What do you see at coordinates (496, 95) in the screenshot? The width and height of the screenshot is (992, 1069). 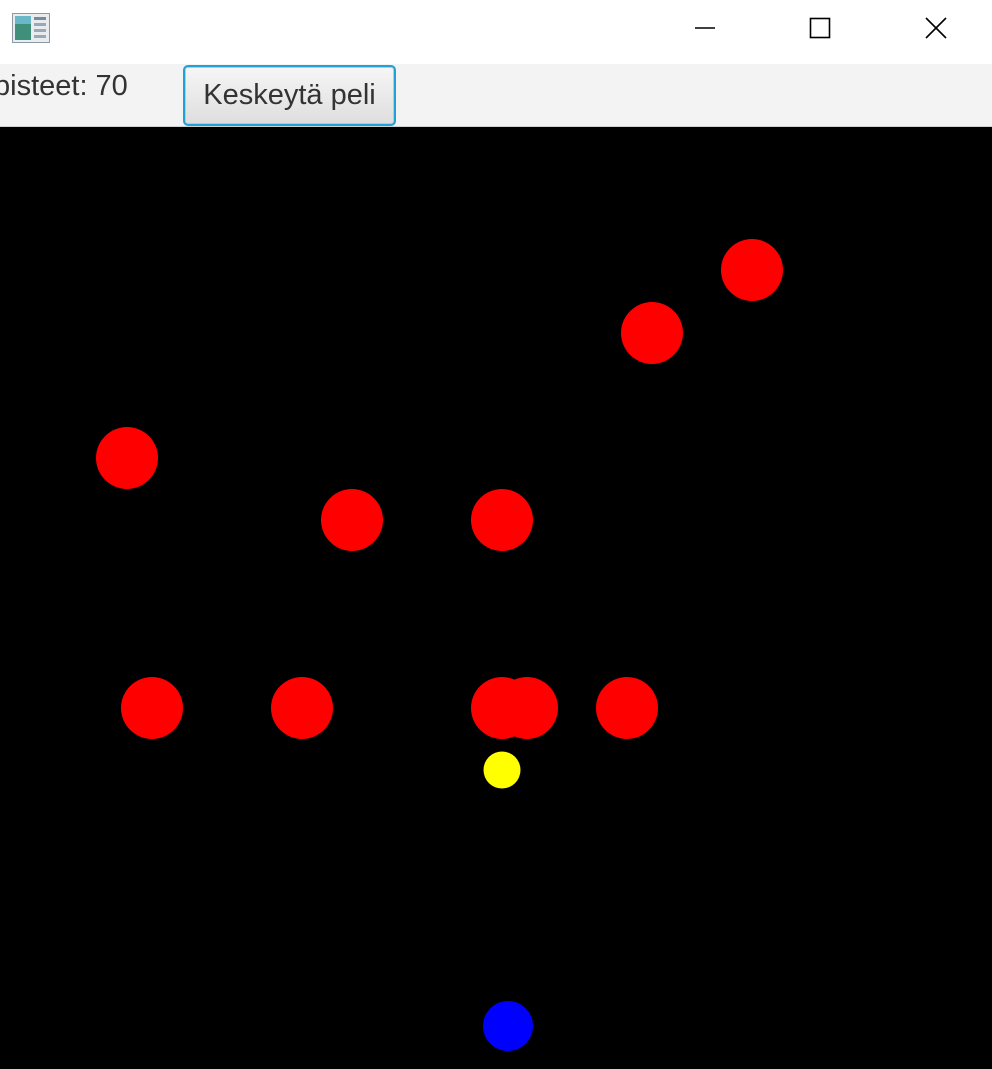 I see `toolbar: pisteet: 70 Keskeytä peli` at bounding box center [496, 95].